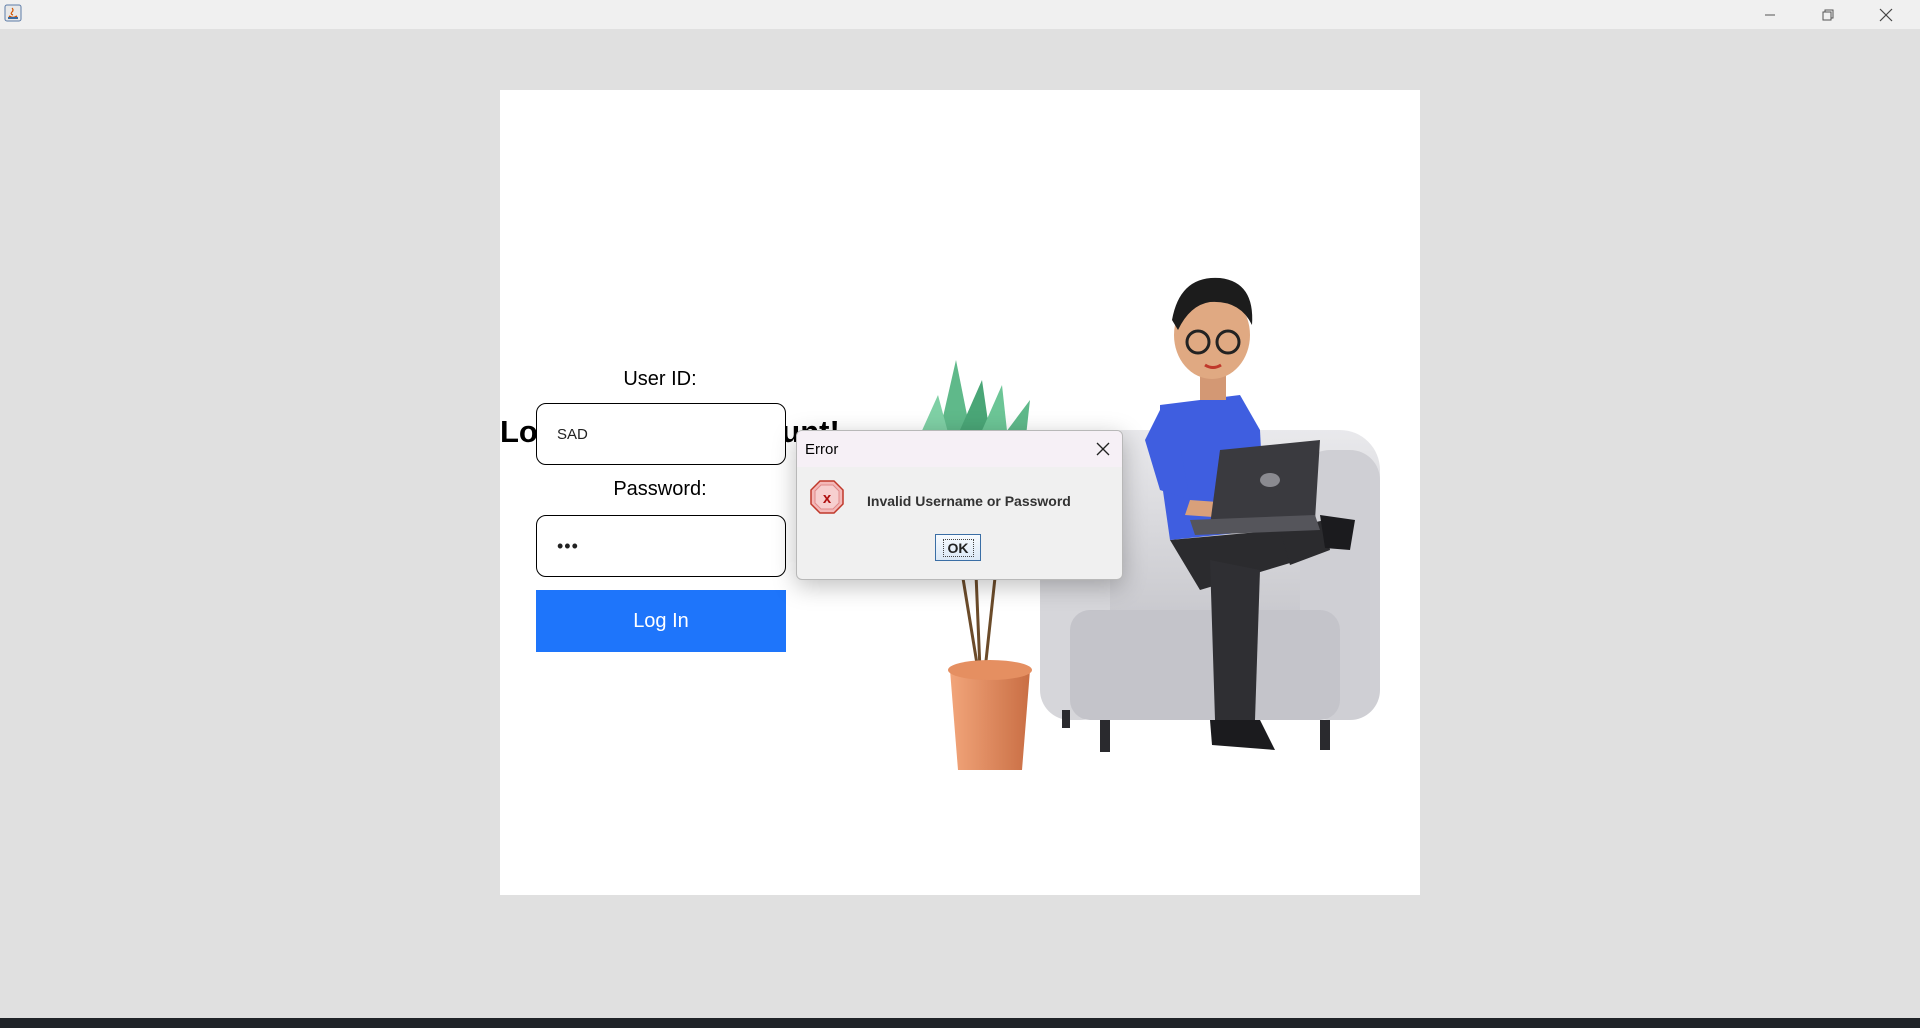 This screenshot has height=1028, width=1920. I want to click on error-dialog: Error x Invalid Username or Password OK, so click(959, 505).